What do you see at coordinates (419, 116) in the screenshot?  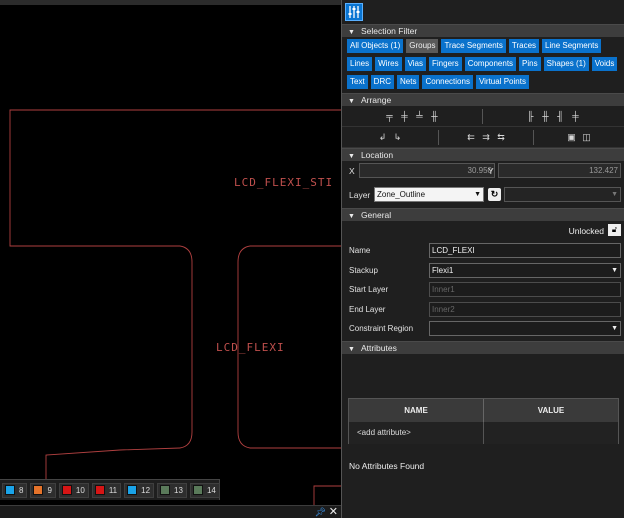 I see `align-bottom-icon: ╧` at bounding box center [419, 116].